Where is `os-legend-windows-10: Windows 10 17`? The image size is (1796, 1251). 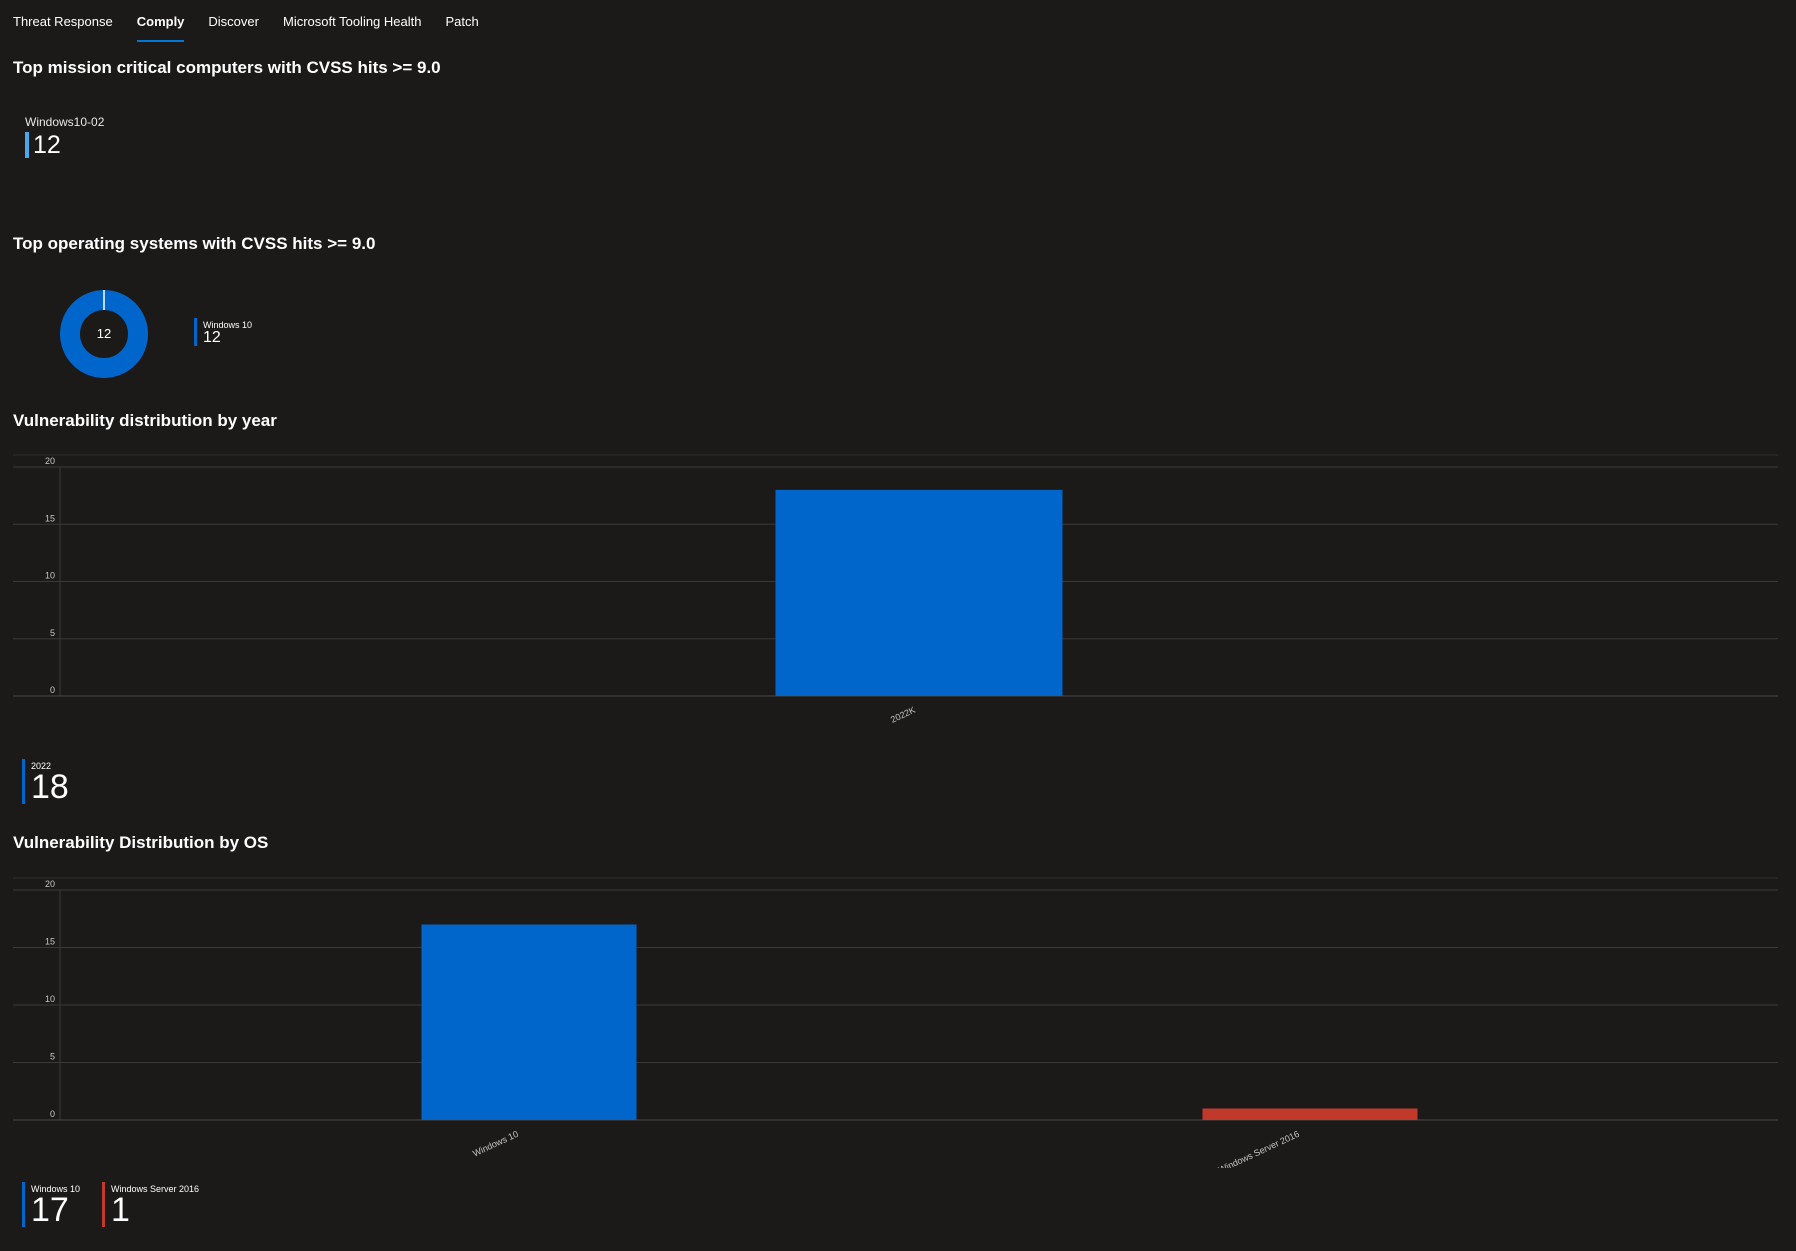
os-legend-windows-10: Windows 10 17 is located at coordinates (51, 1204).